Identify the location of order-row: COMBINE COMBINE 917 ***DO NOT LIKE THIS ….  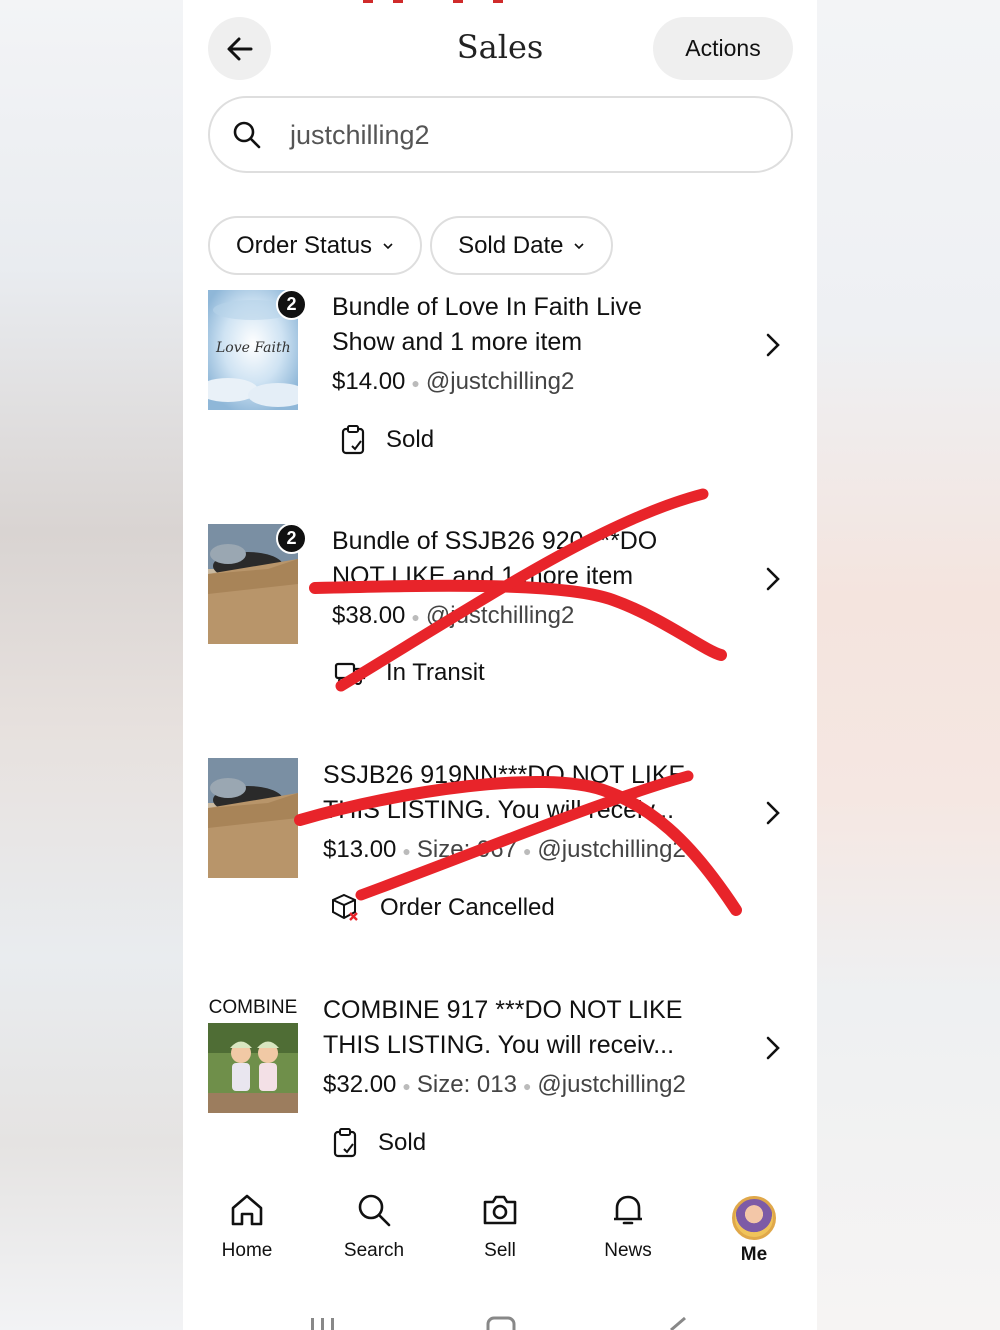
(500, 1083).